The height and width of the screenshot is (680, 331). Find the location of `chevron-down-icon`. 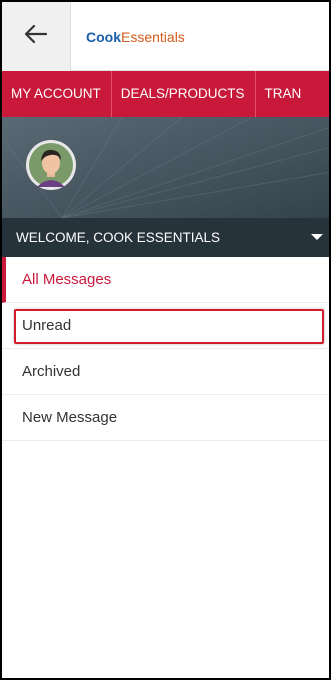

chevron-down-icon is located at coordinates (317, 237).